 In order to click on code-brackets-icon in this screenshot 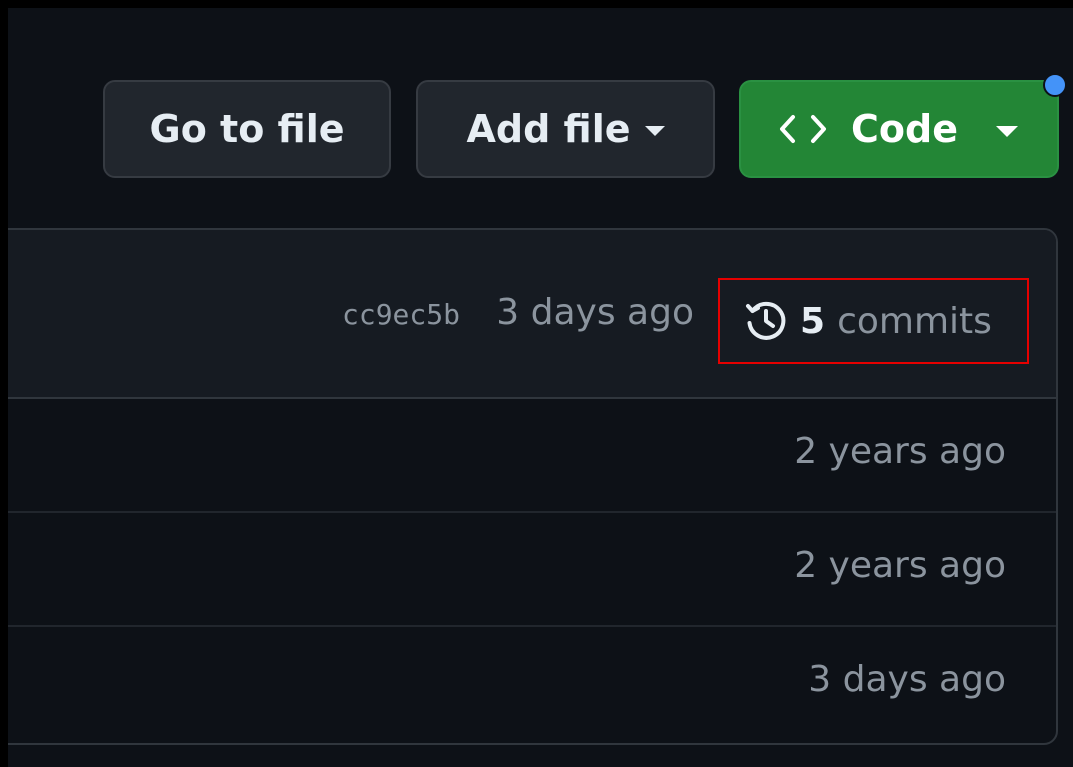, I will do `click(803, 129)`.